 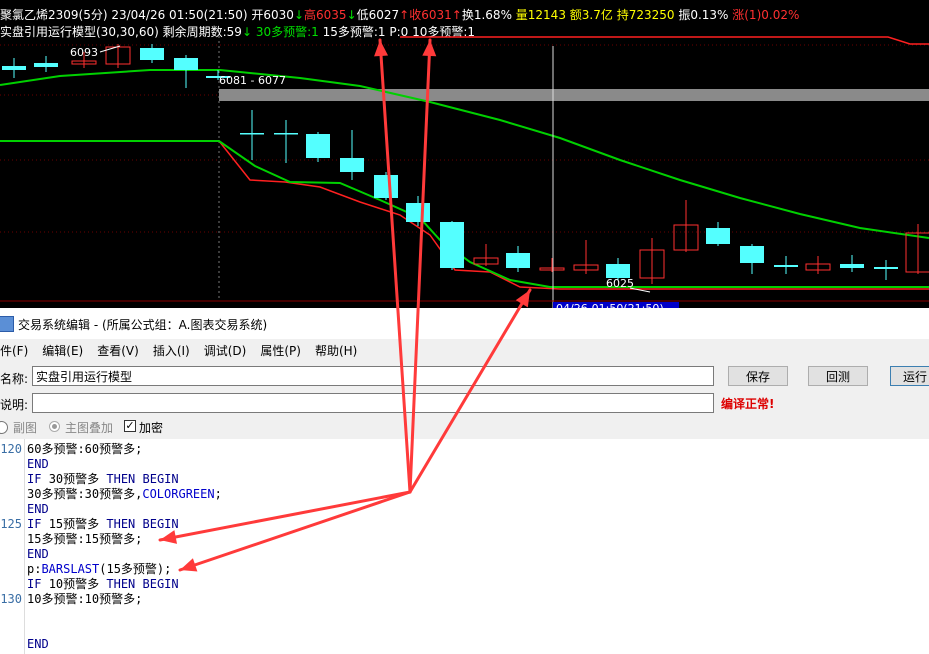 I want to click on code-line: p:BARSLAST(15多预警);, so click(x=99, y=569).